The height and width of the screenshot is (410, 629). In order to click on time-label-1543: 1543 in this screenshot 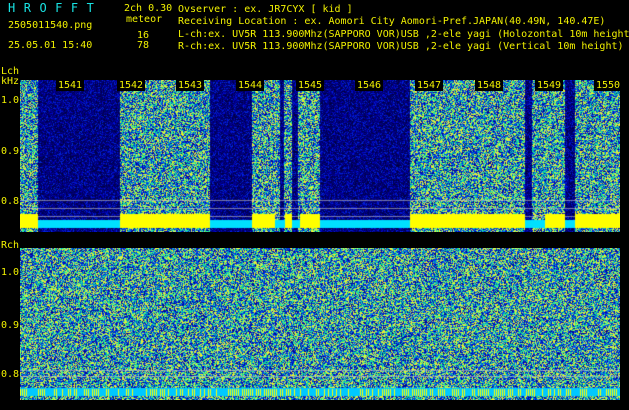, I will do `click(190, 85)`.